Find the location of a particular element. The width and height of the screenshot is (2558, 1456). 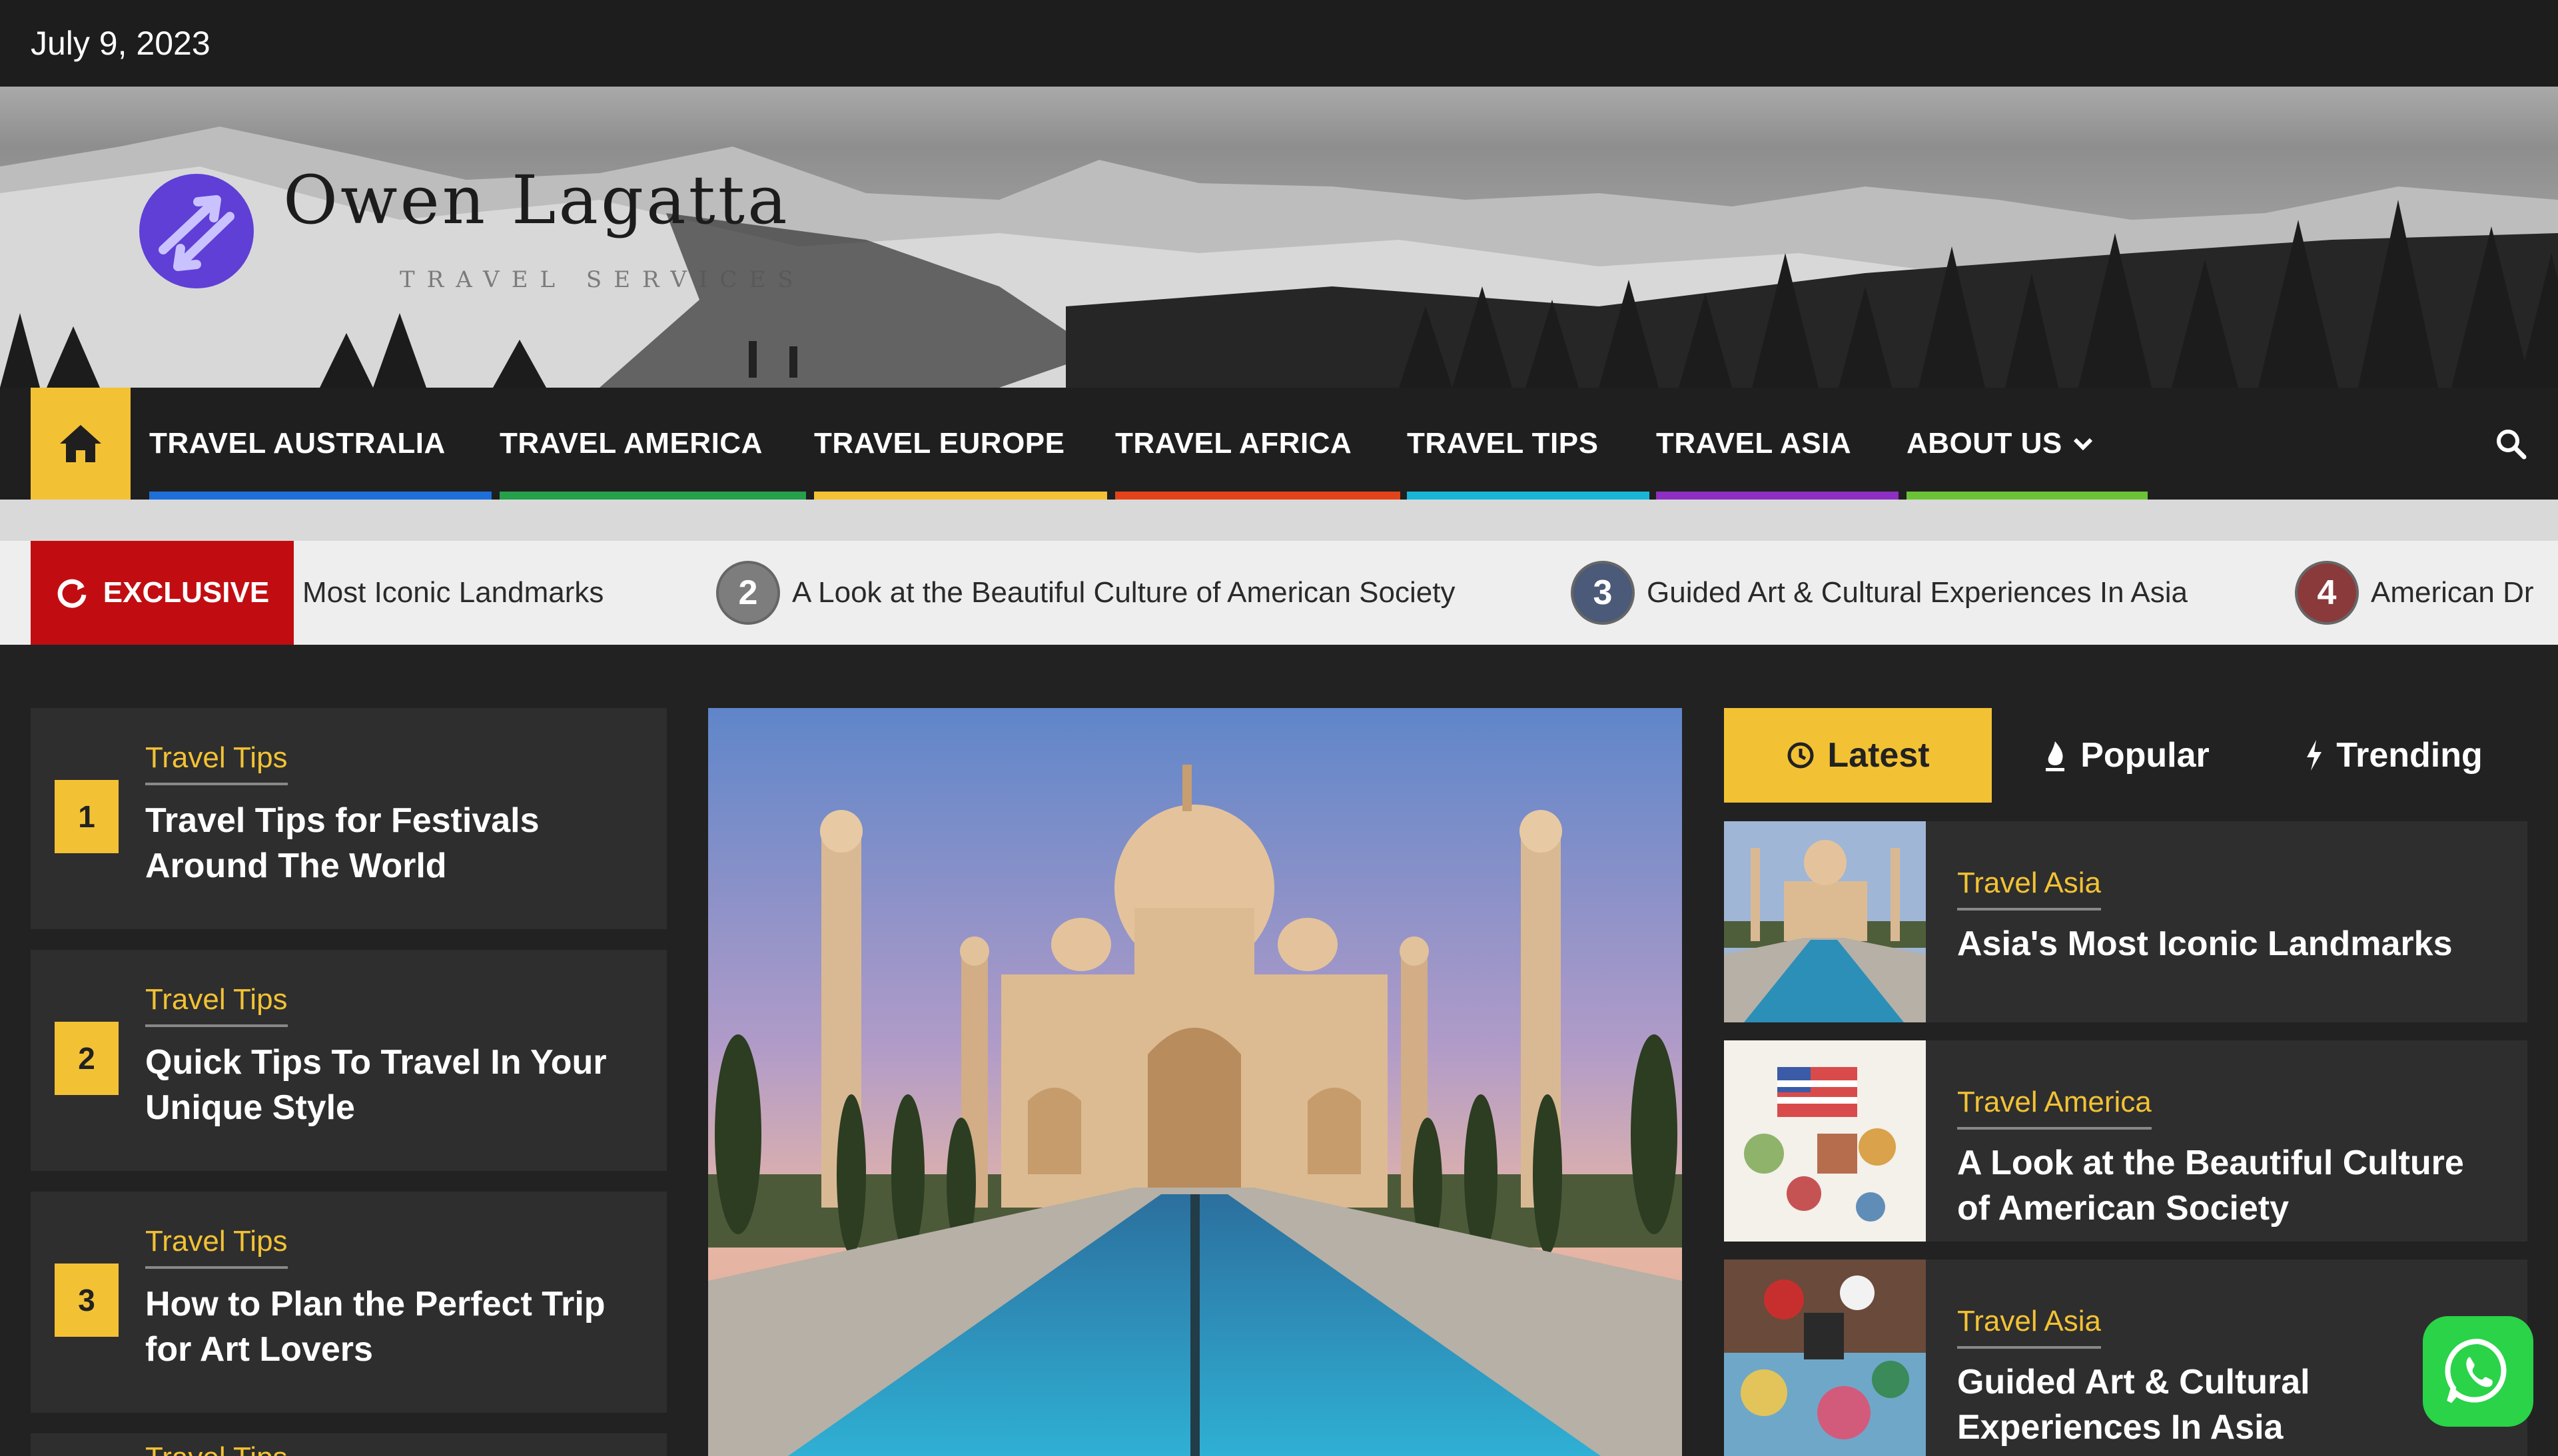

nav-label: TRAVEL TIPS is located at coordinates (1503, 443).